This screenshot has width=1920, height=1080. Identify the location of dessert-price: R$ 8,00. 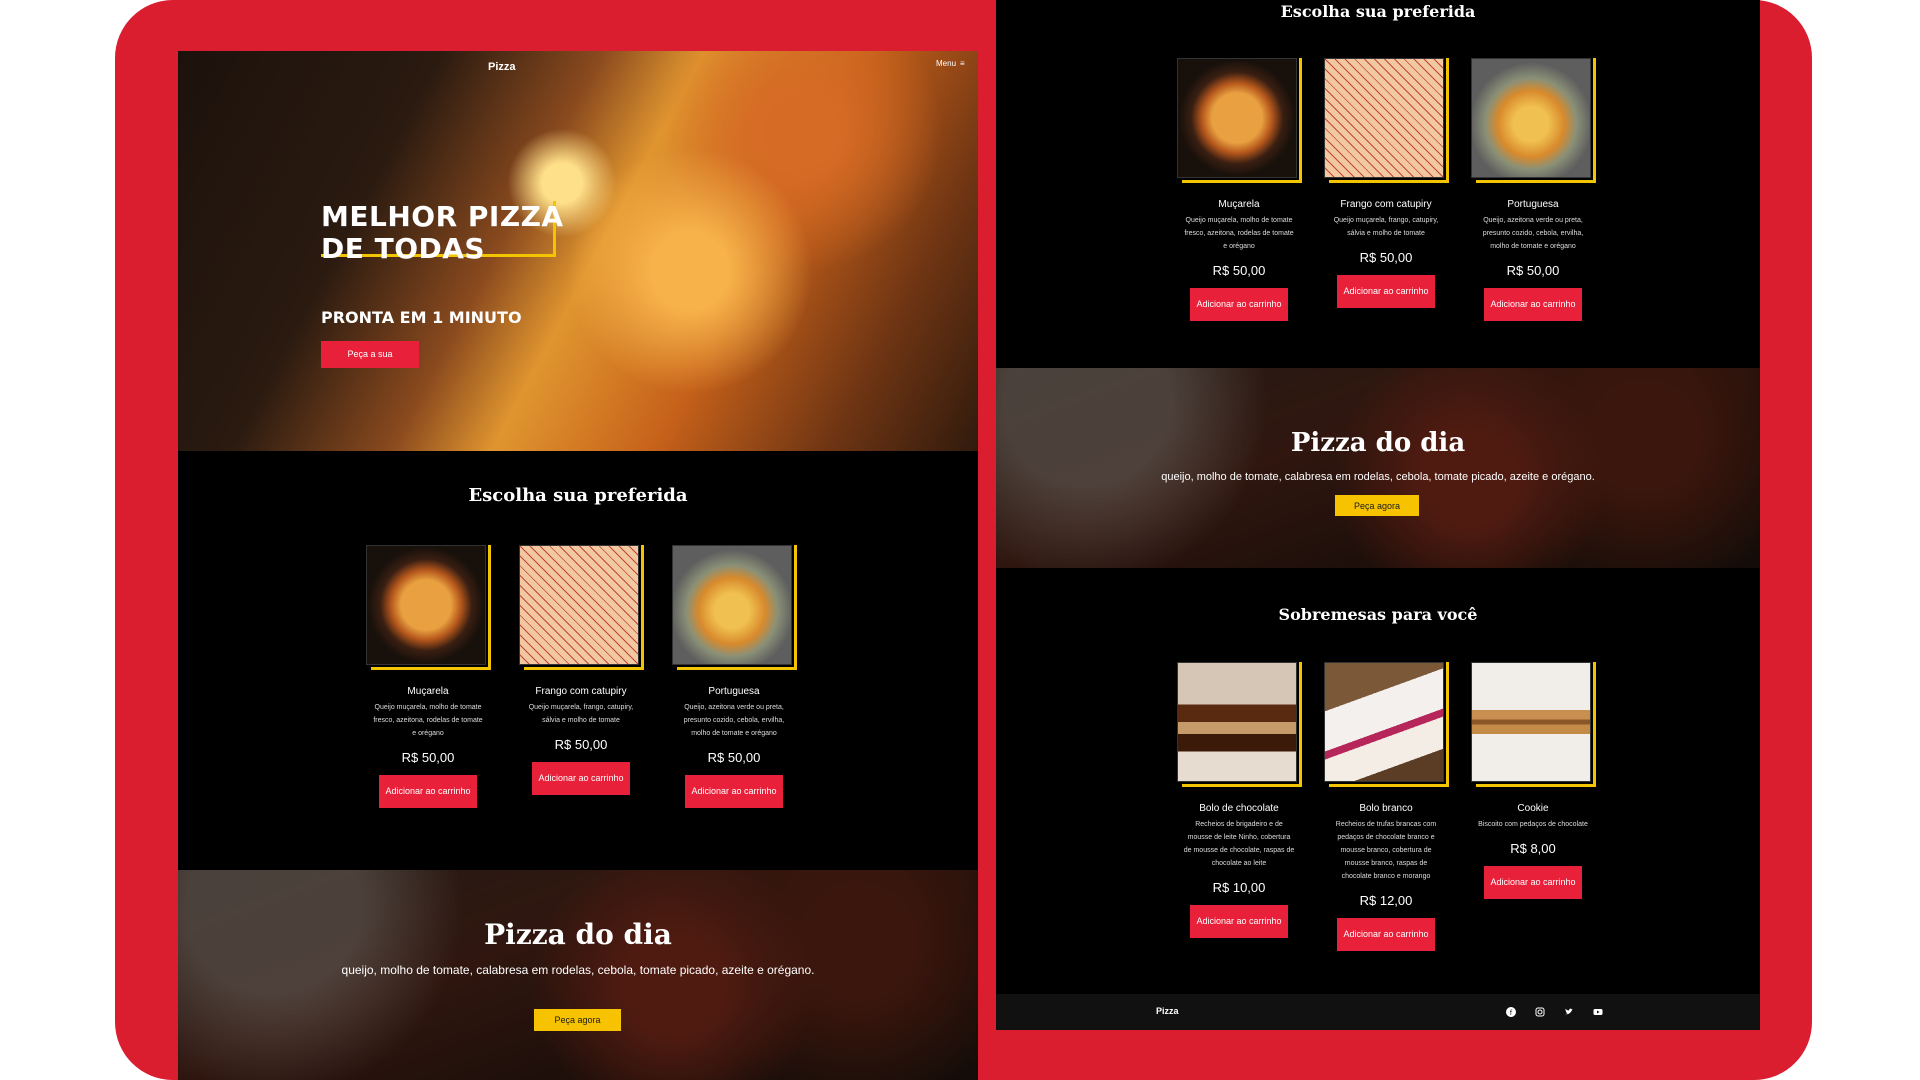
(1533, 848).